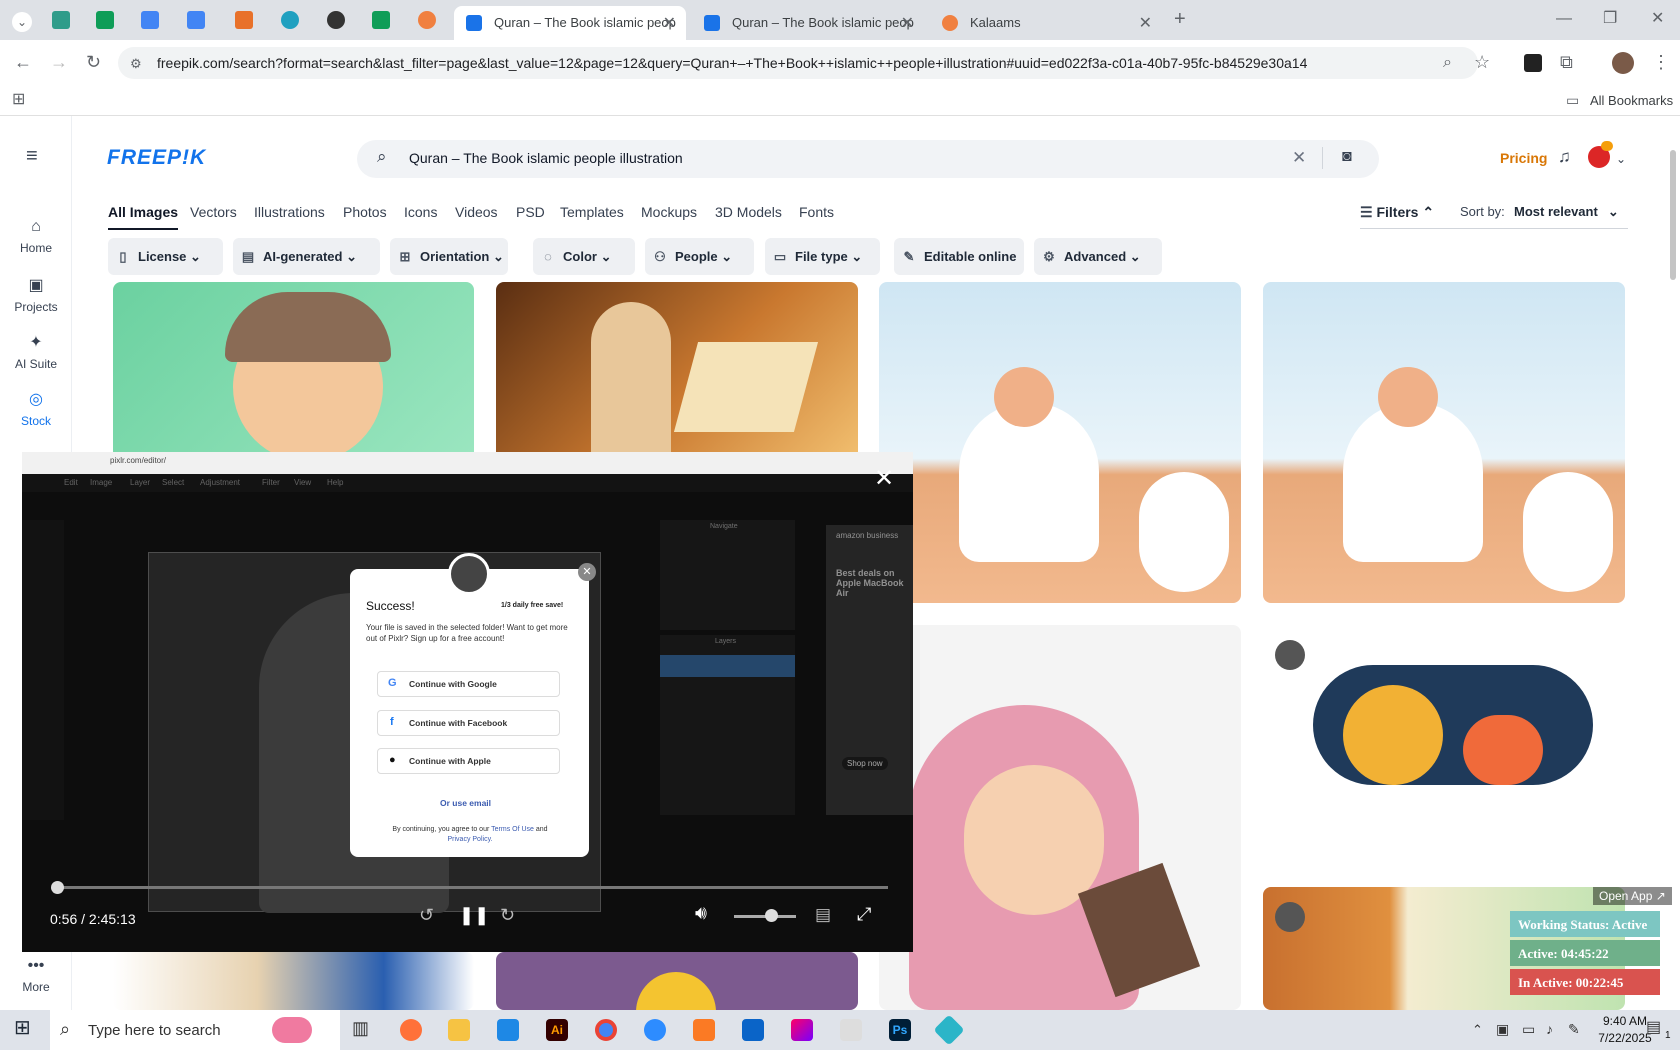 The height and width of the screenshot is (1050, 1680). I want to click on close-window-icon: ✕, so click(1657, 19).